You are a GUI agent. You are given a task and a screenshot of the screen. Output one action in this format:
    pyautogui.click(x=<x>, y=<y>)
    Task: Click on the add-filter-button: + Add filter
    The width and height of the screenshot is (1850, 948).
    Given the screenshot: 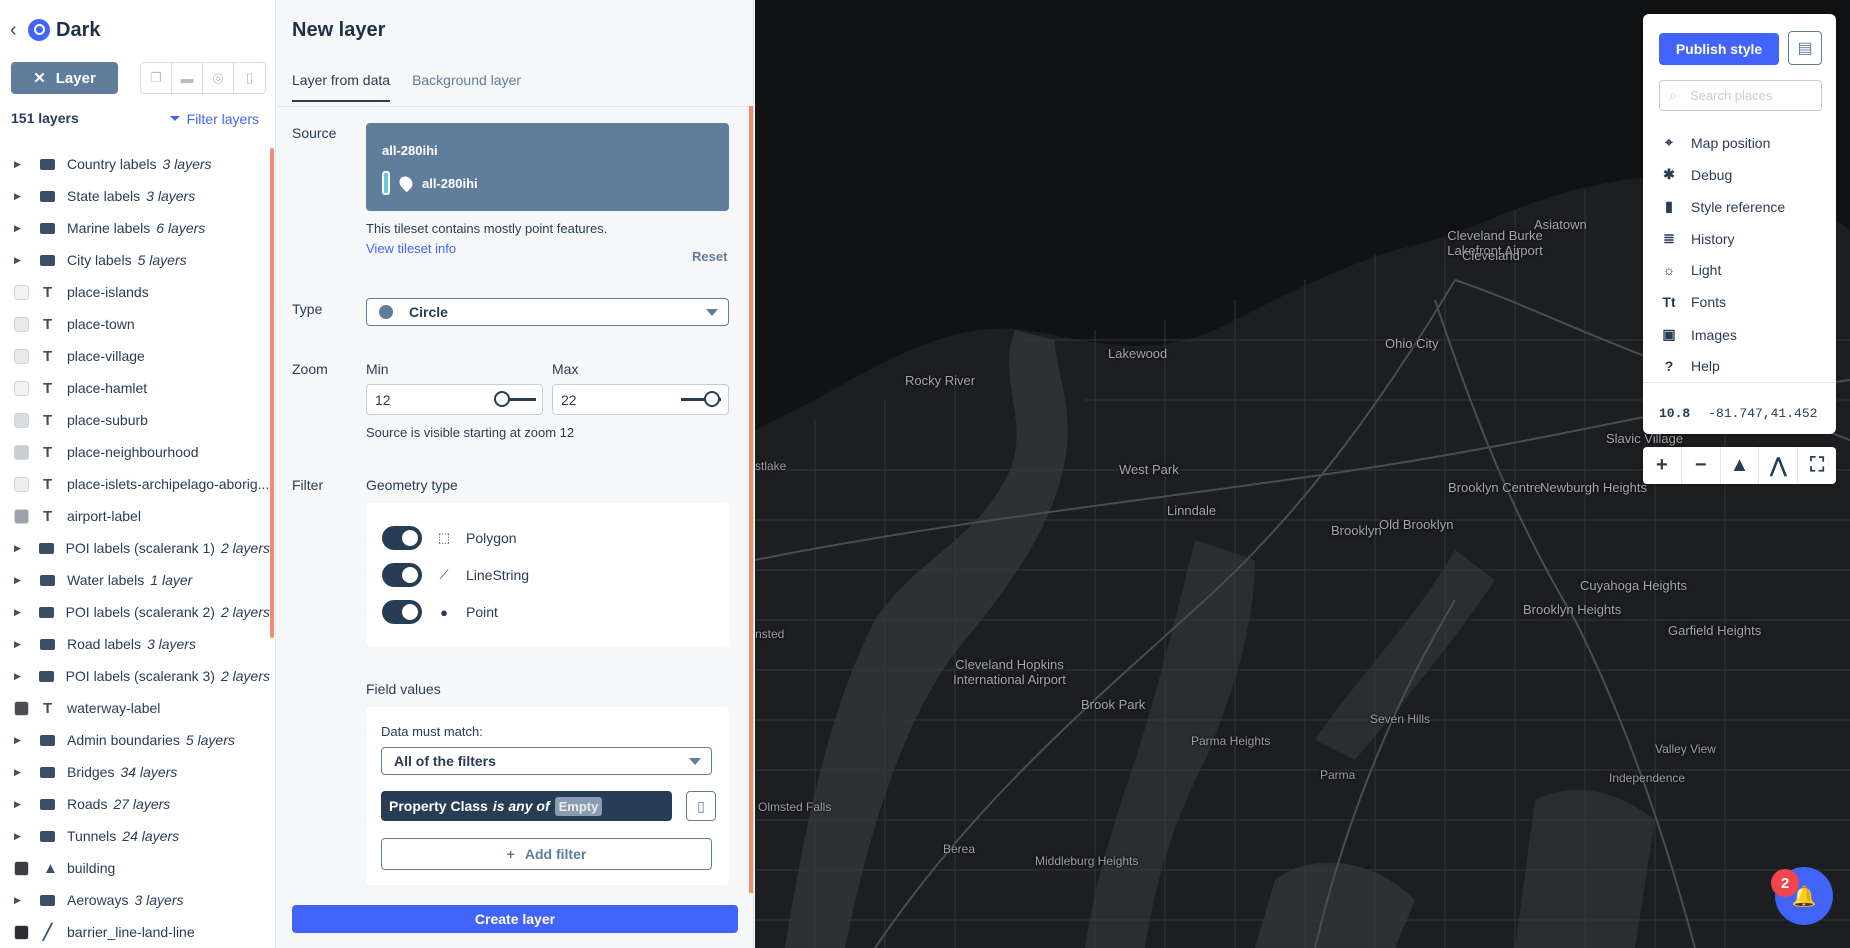 What is the action you would take?
    pyautogui.click(x=546, y=854)
    